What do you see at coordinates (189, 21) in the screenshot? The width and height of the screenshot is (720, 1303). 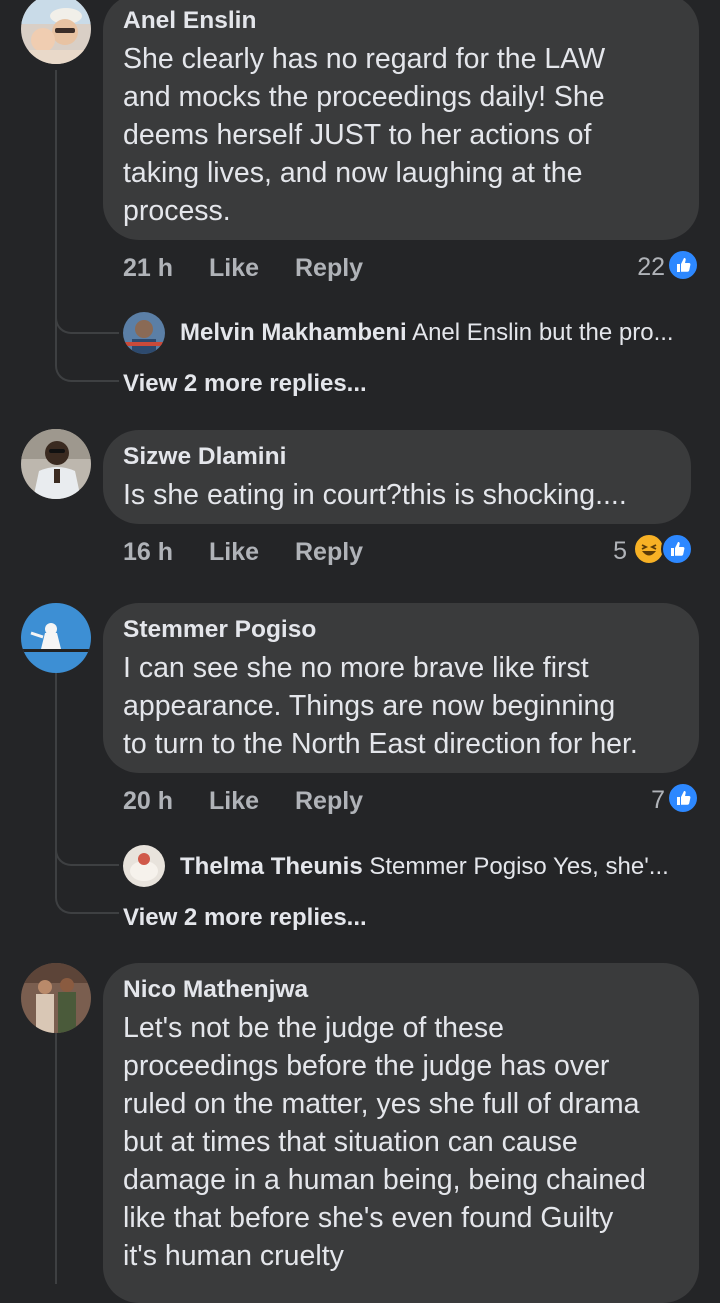 I see `comment-author: Anel Enslin` at bounding box center [189, 21].